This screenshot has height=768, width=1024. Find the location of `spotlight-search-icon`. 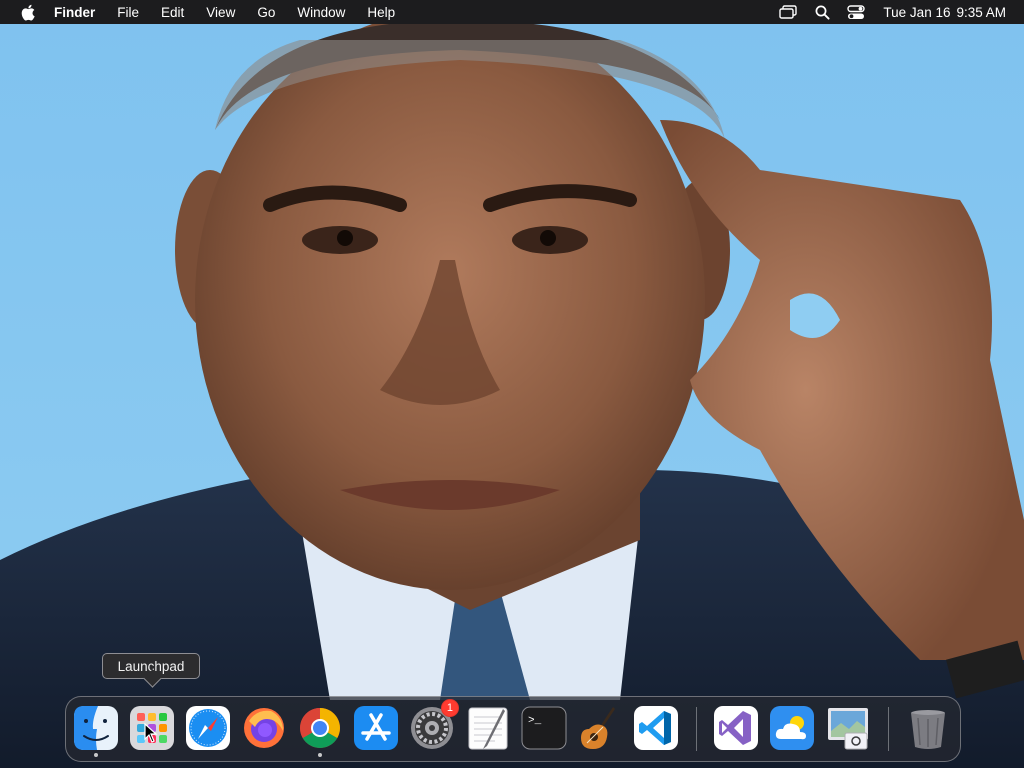

spotlight-search-icon is located at coordinates (822, 12).